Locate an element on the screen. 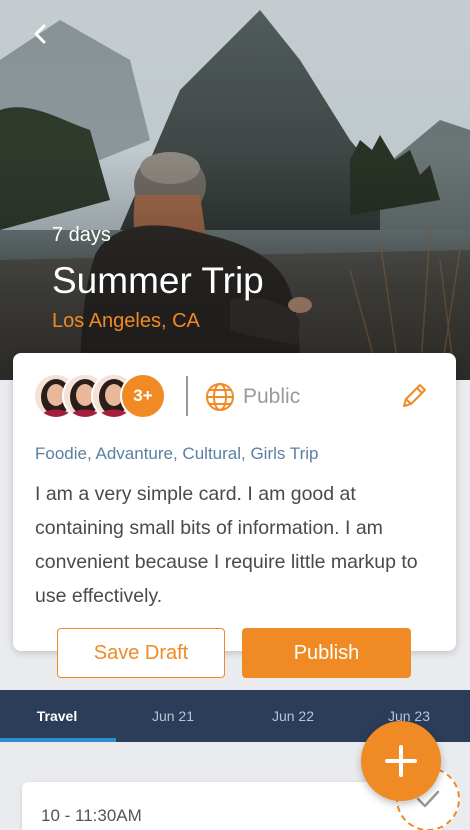 The height and width of the screenshot is (830, 470). visibility-label: Public is located at coordinates (272, 396).